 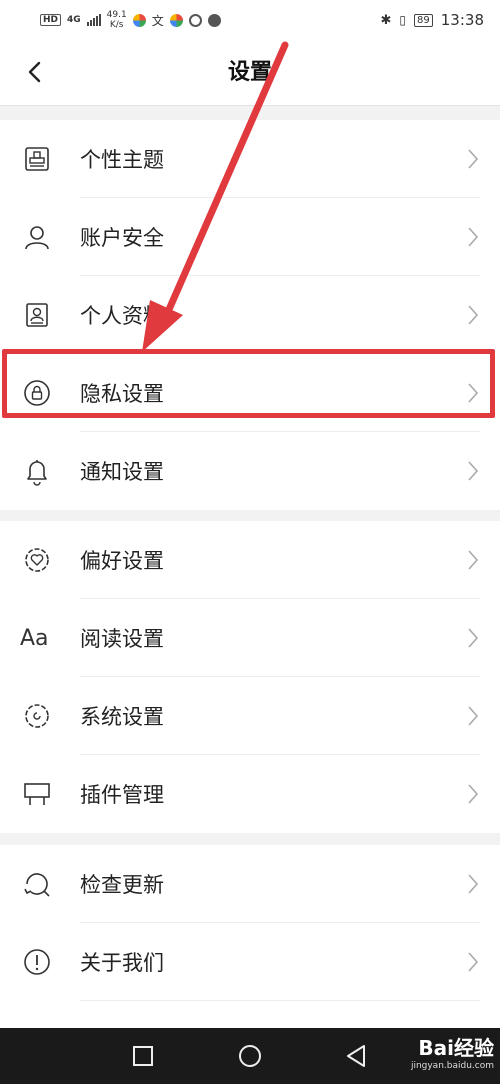 I want to click on settings-item-account-security: 账户安全, so click(x=250, y=237).